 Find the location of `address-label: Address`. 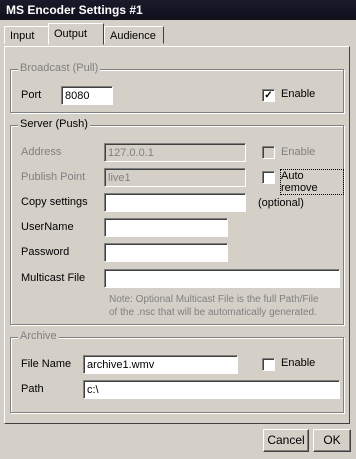

address-label: Address is located at coordinates (41, 152).